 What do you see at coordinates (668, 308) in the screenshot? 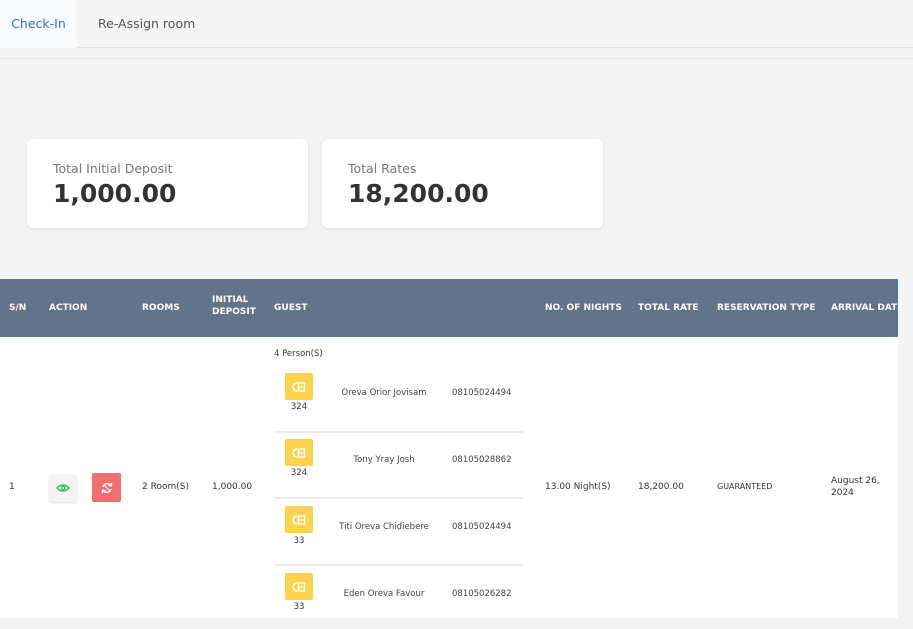
I see `header-total-rate: TOTAL RATE` at bounding box center [668, 308].